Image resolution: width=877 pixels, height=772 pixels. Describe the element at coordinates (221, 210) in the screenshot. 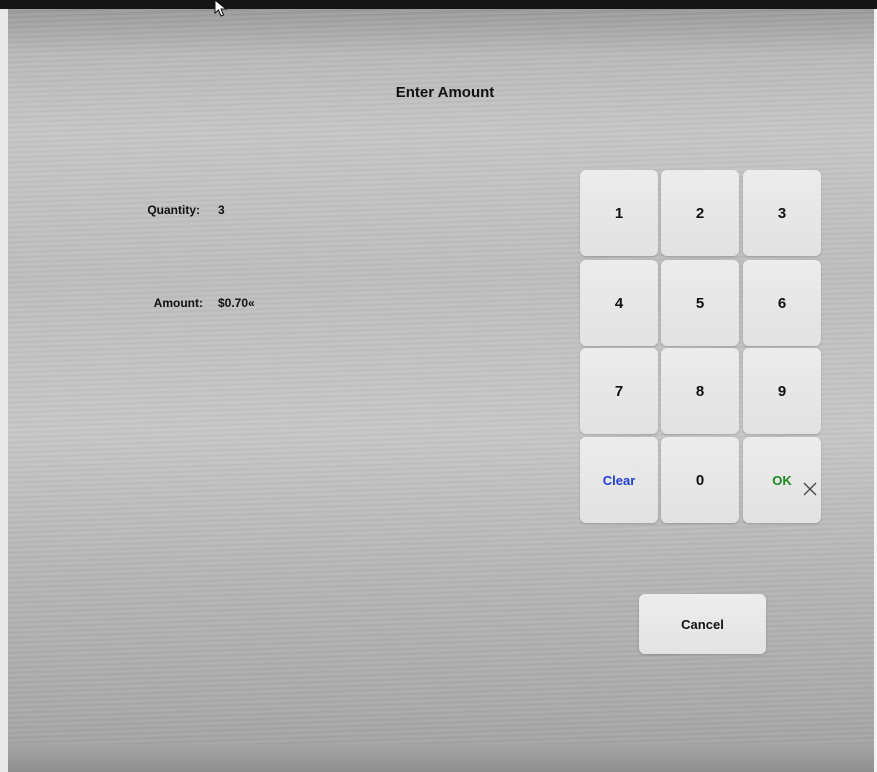

I see `quantity-value: 3` at that location.